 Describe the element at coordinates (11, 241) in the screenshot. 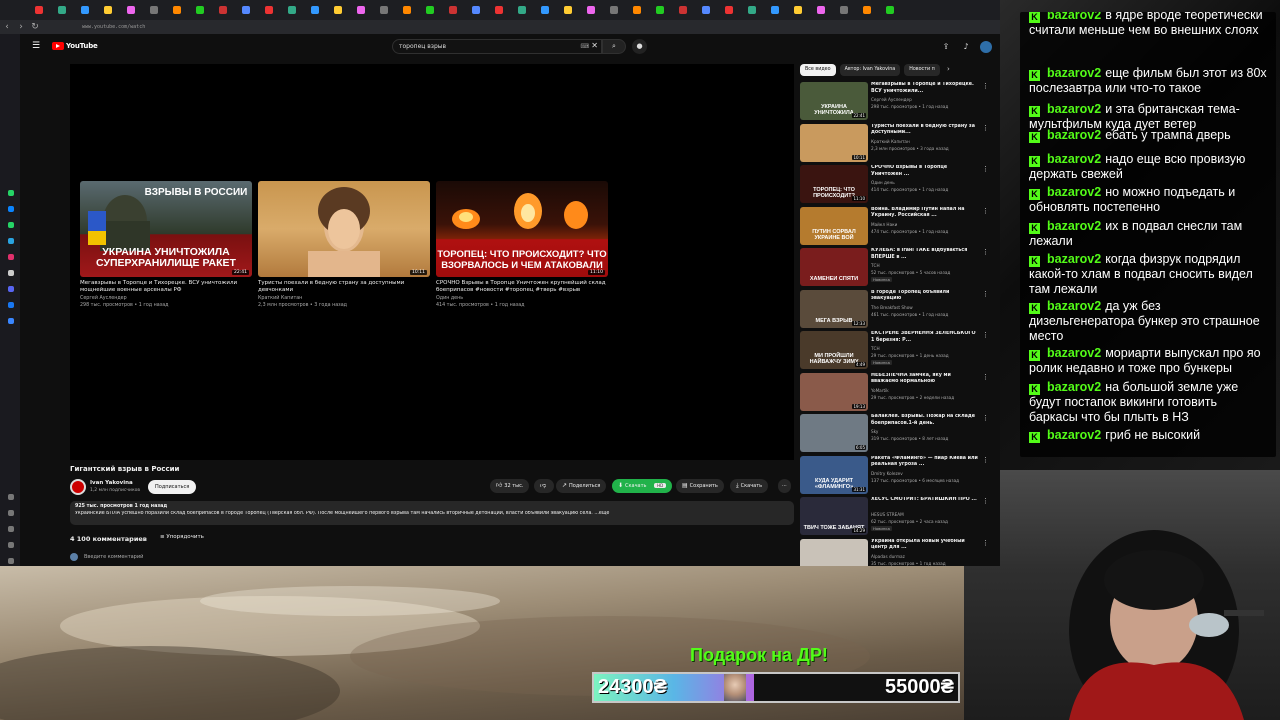

I see `telegram-icon` at that location.